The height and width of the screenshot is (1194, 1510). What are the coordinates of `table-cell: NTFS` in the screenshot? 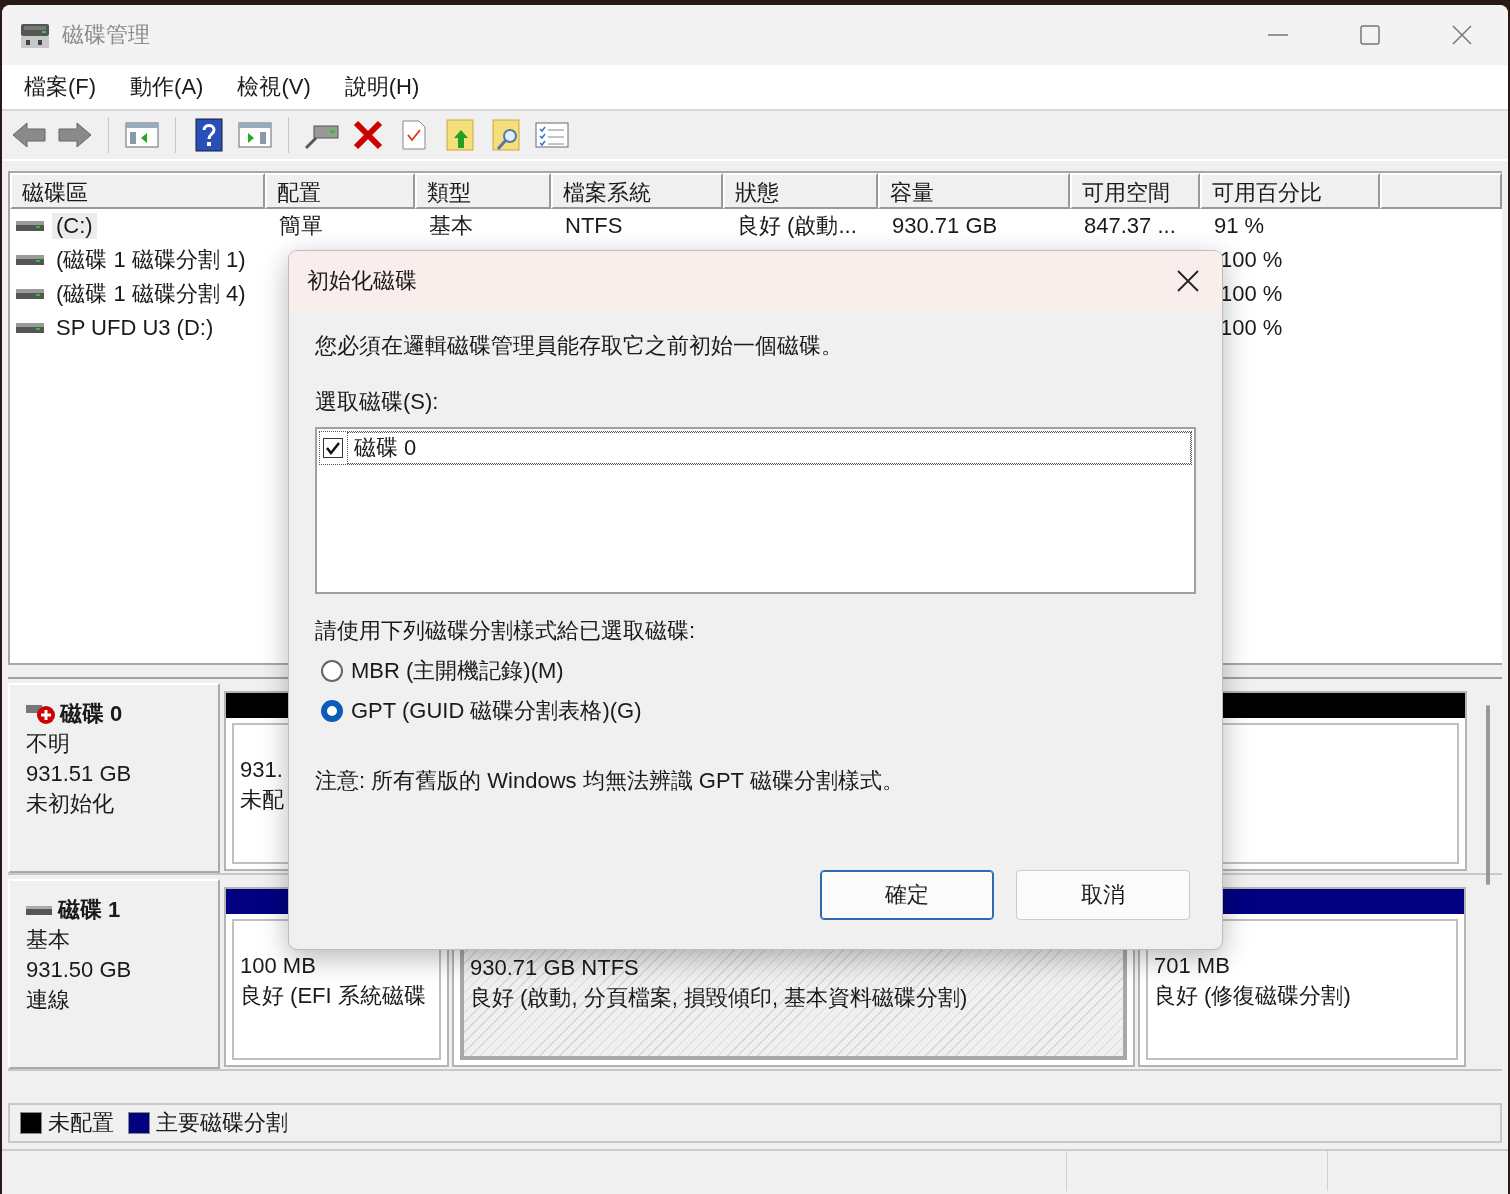 It's located at (594, 226).